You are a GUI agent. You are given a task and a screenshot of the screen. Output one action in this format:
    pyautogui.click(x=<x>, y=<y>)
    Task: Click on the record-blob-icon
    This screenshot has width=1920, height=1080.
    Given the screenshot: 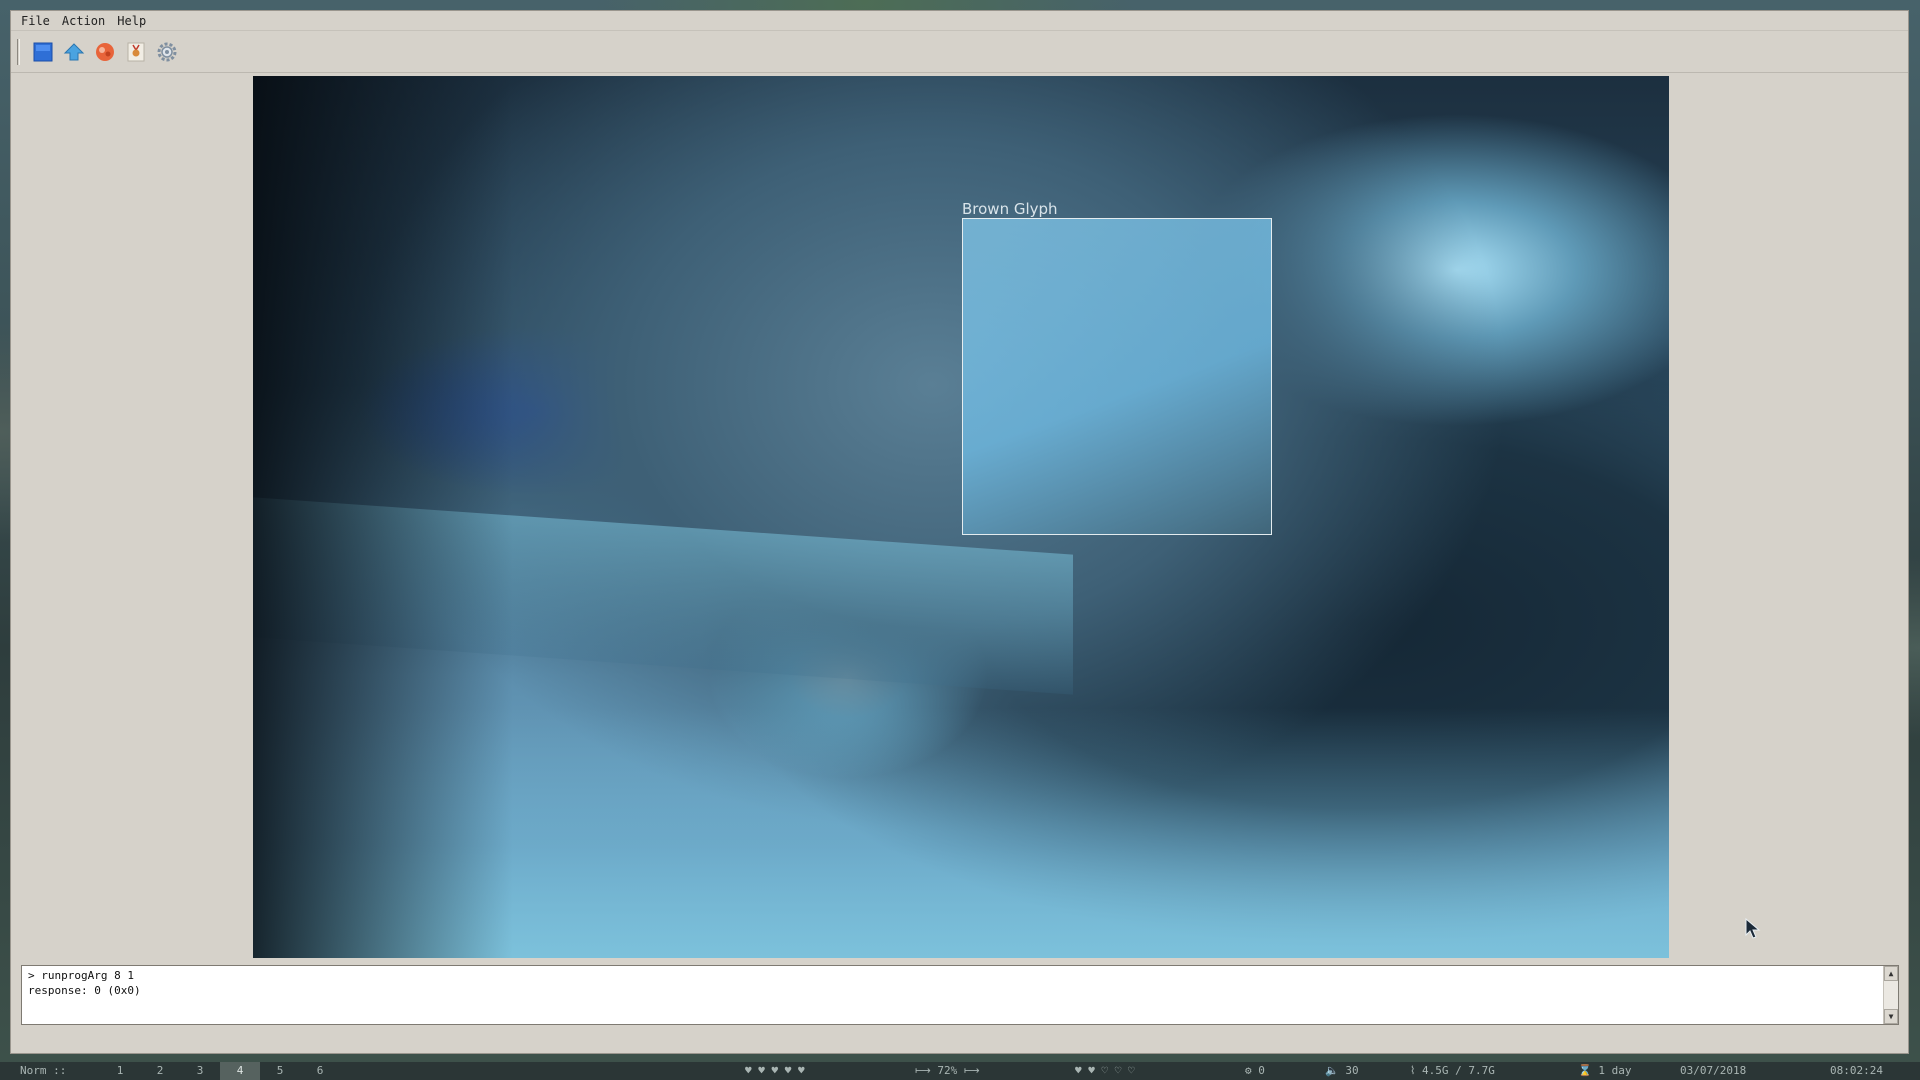 What is the action you would take?
    pyautogui.click(x=105, y=51)
    